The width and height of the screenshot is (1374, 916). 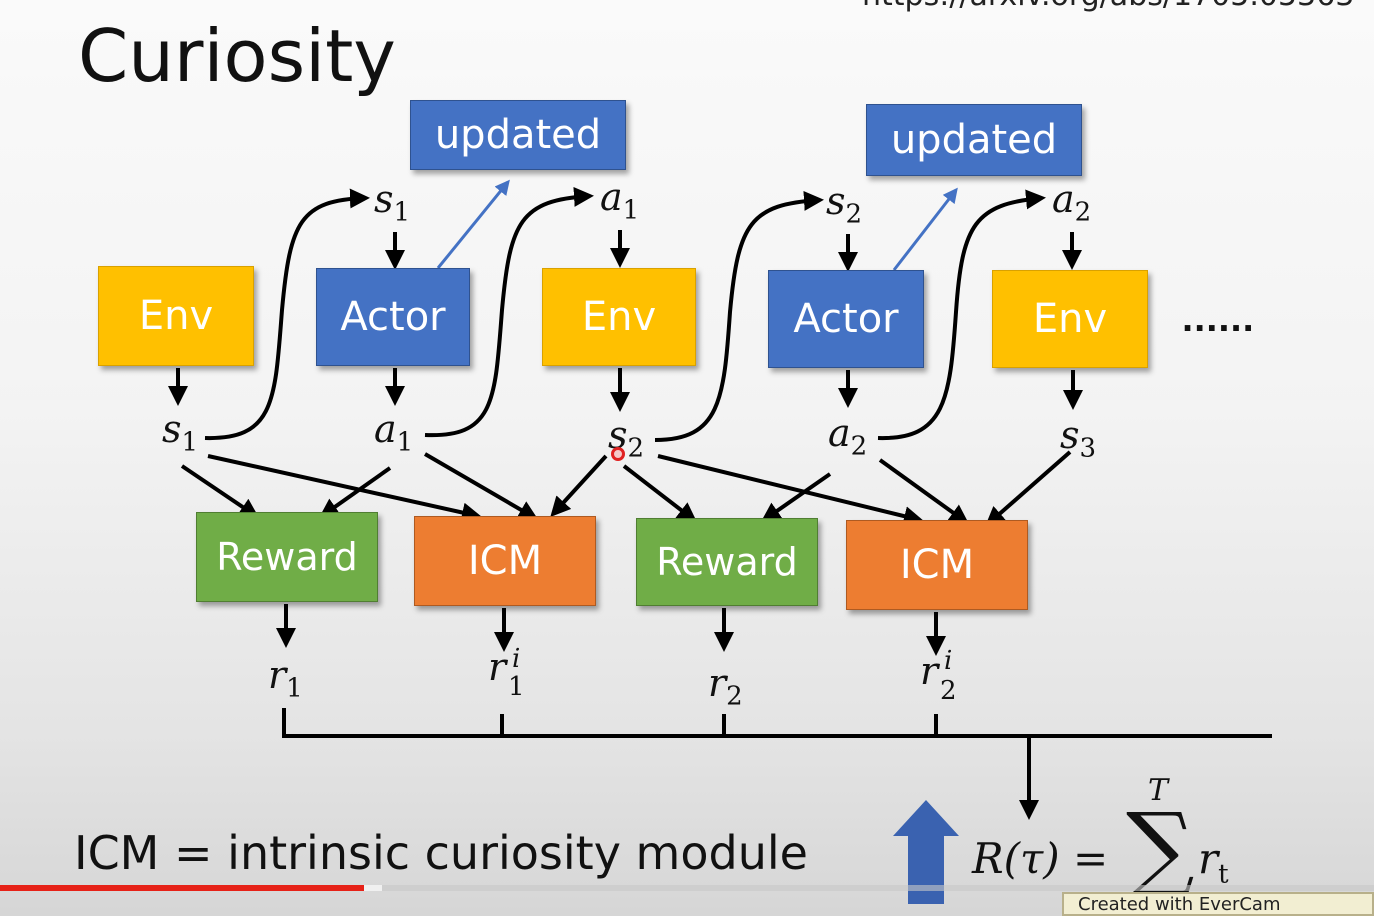 What do you see at coordinates (618, 454) in the screenshot?
I see `cursor-pointer-icon` at bounding box center [618, 454].